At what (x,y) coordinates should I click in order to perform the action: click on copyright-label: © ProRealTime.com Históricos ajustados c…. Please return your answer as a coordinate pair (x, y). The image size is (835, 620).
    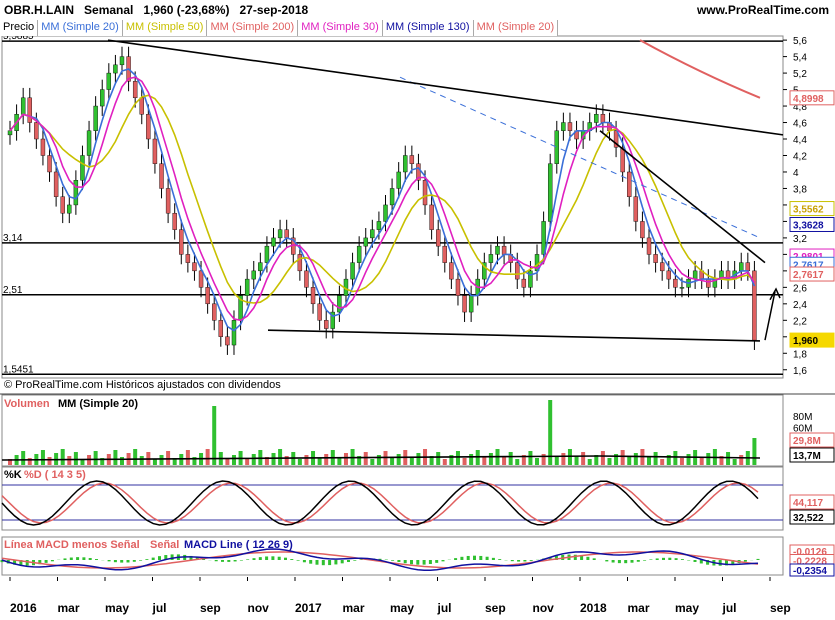
    Looking at the image, I should click on (142, 385).